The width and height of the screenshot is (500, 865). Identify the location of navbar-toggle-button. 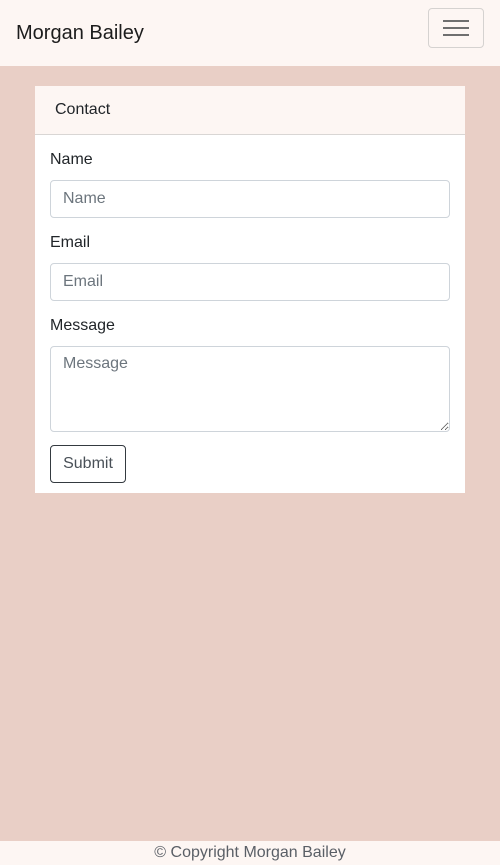
(456, 28).